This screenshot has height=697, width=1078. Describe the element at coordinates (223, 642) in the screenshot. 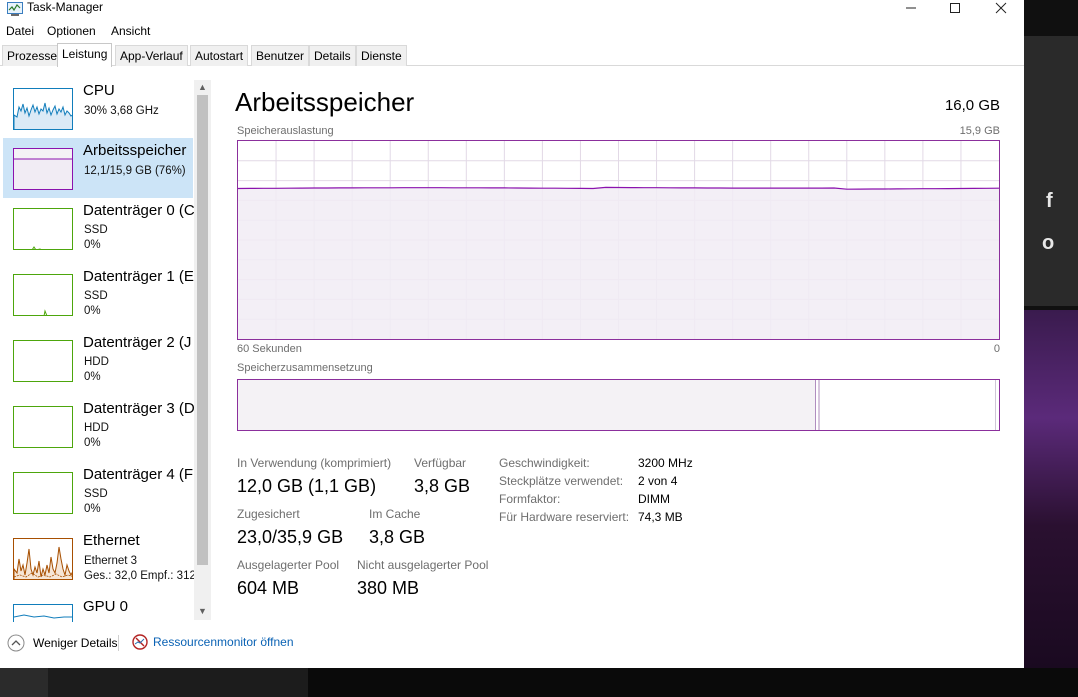

I see `resource-monitor-label: Ressourcenmonitor öffnen` at that location.